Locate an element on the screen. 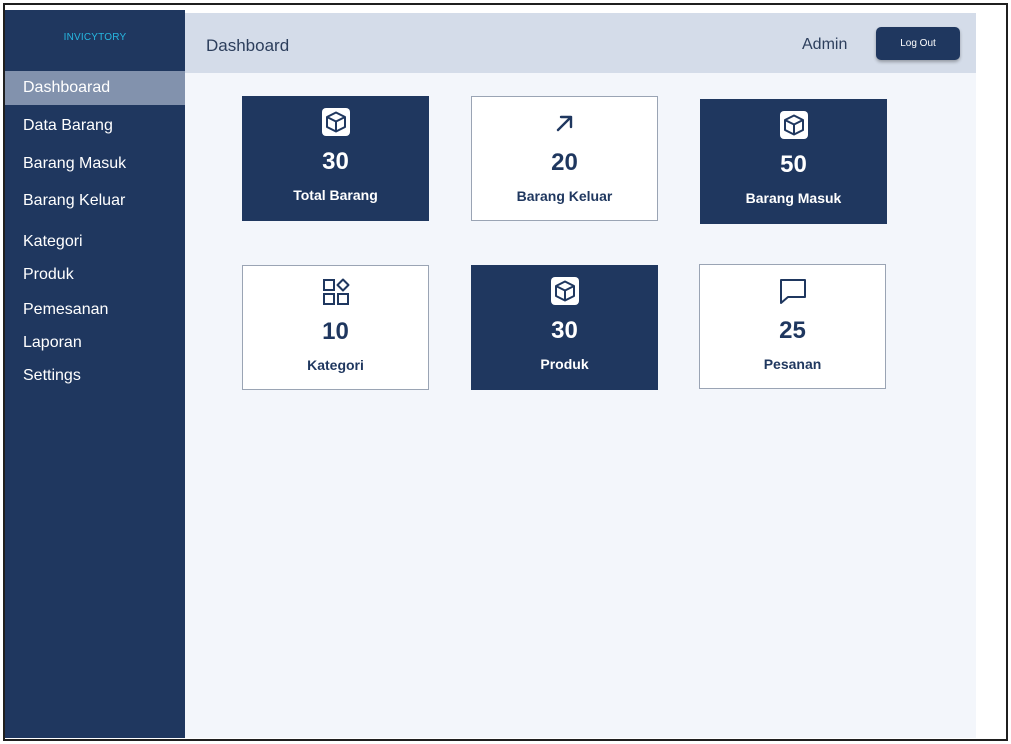  stat-card-total-barang: 30 Total Barang is located at coordinates (335, 158).